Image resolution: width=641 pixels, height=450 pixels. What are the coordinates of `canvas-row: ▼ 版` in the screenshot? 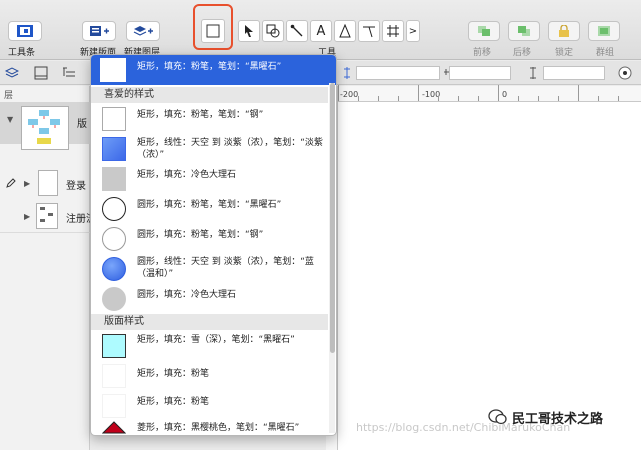 It's located at (45, 126).